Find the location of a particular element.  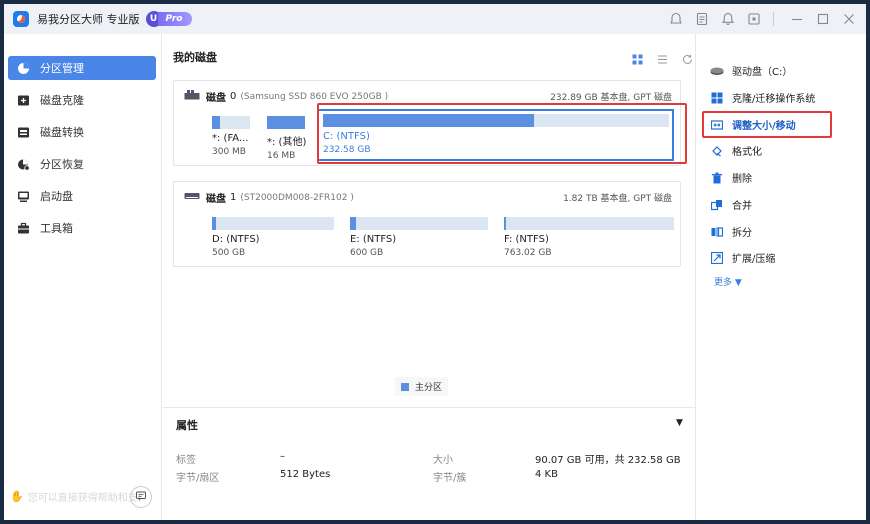

maximize-icon is located at coordinates (823, 19).